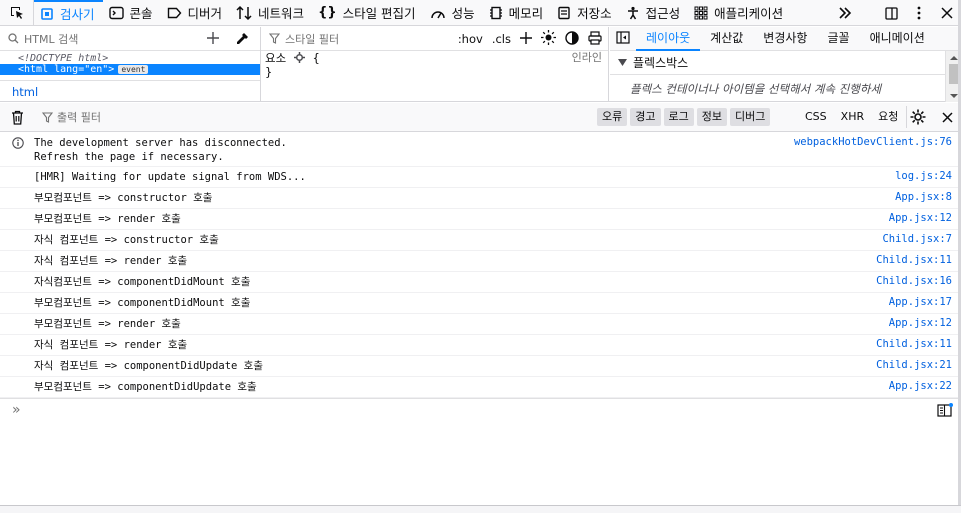 Image resolution: width=961 pixels, height=513 pixels. What do you see at coordinates (920, 302) in the screenshot?
I see `message-location-link: App.jsx:17` at bounding box center [920, 302].